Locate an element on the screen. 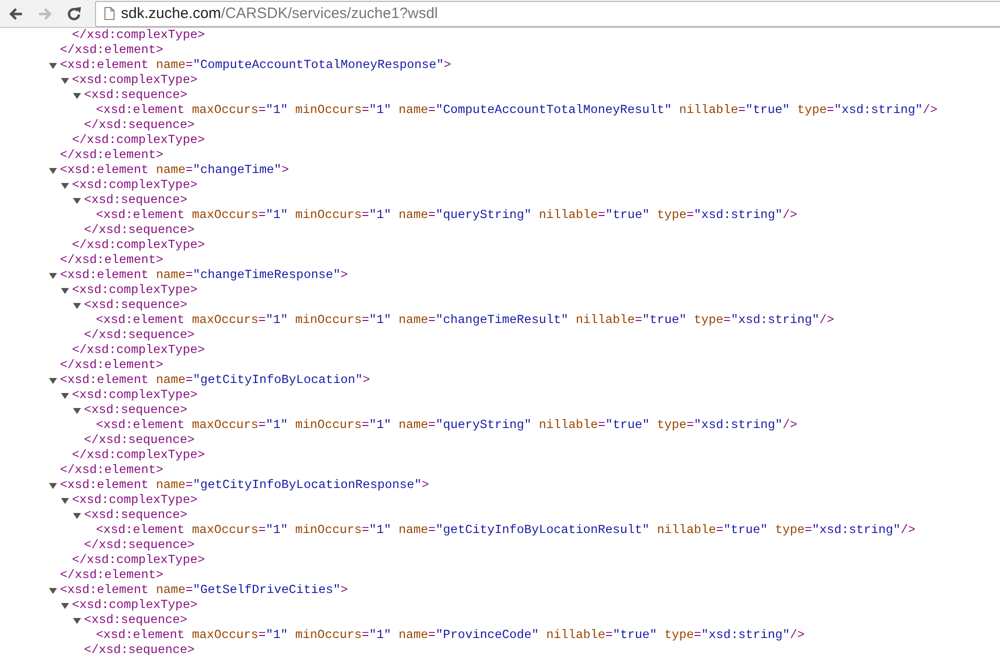  xml-tag-line: <xsd:element maxOccurs="1" minOccurs="1" name="ComputeAccountTotalMoneyResult" nillable="true" type="xsd:string"/> is located at coordinates (517, 110).